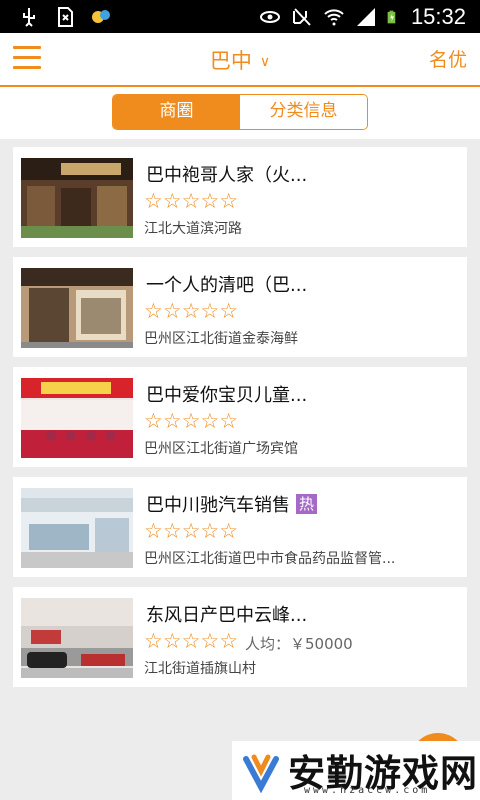 The image size is (480, 800). What do you see at coordinates (391, 17) in the screenshot?
I see `battery-icon` at bounding box center [391, 17].